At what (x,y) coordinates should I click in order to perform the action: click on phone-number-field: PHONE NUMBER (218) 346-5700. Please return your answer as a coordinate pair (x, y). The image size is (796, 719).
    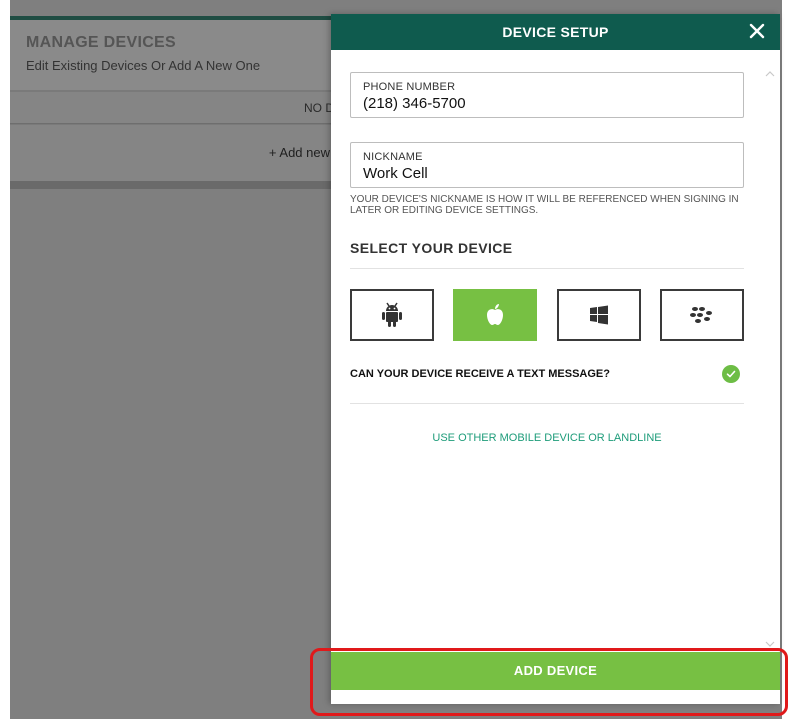
    Looking at the image, I should click on (547, 95).